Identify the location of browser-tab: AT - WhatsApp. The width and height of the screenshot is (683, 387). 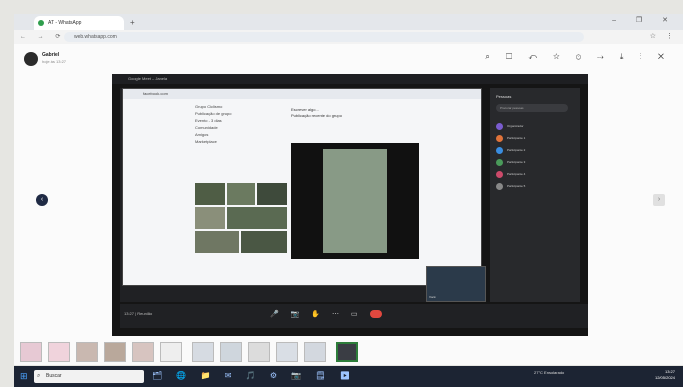
(79, 23).